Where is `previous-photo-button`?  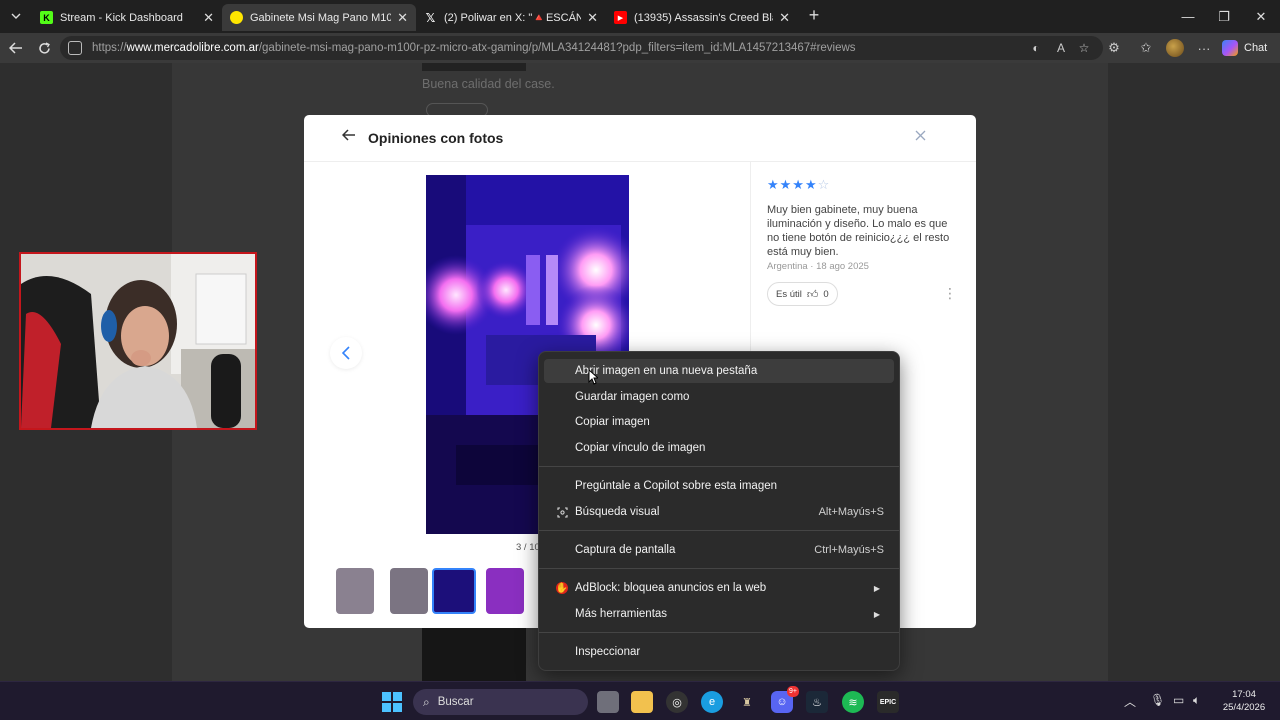 previous-photo-button is located at coordinates (346, 353).